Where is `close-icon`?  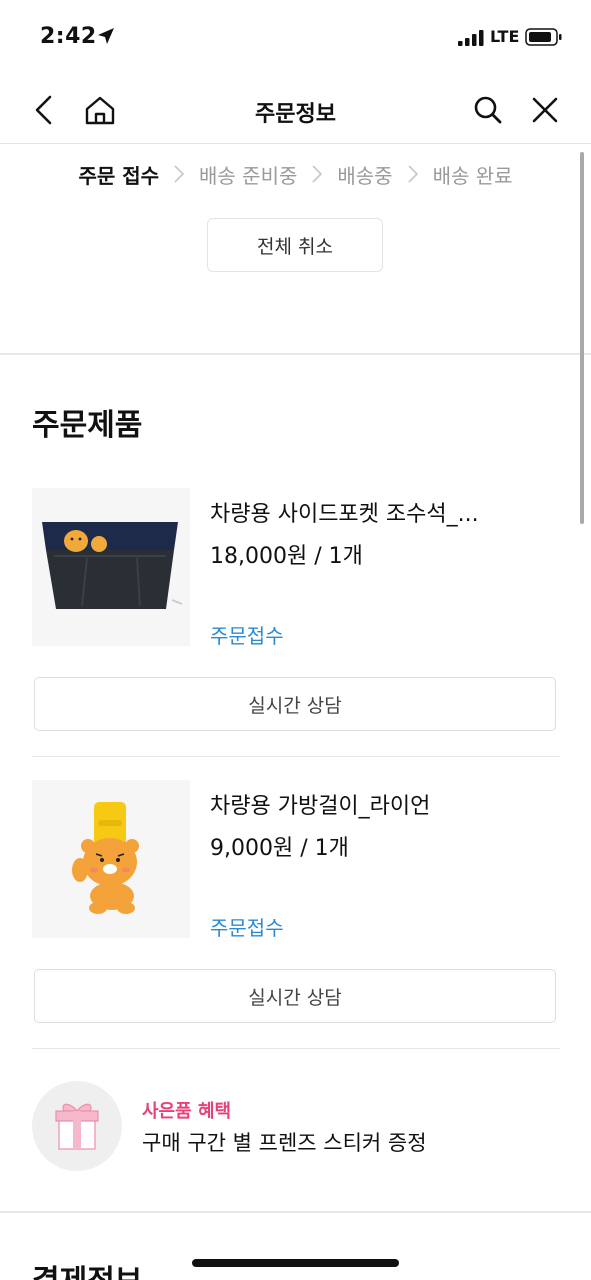
close-icon is located at coordinates (545, 110).